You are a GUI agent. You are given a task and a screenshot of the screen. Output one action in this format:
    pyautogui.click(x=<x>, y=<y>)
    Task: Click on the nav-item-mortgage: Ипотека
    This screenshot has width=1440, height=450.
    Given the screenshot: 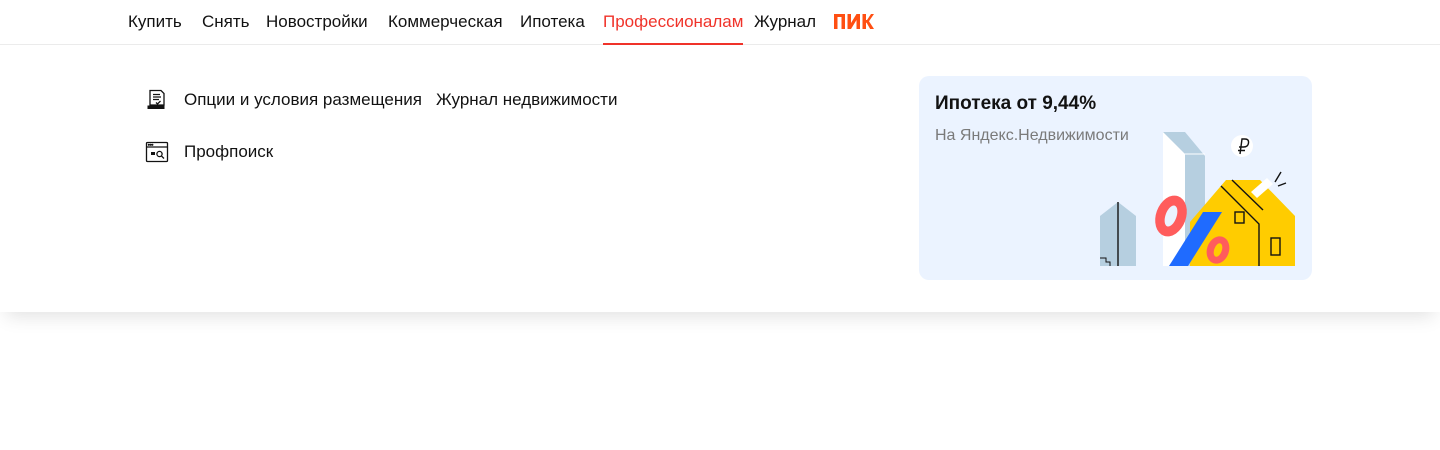 What is the action you would take?
    pyautogui.click(x=552, y=22)
    